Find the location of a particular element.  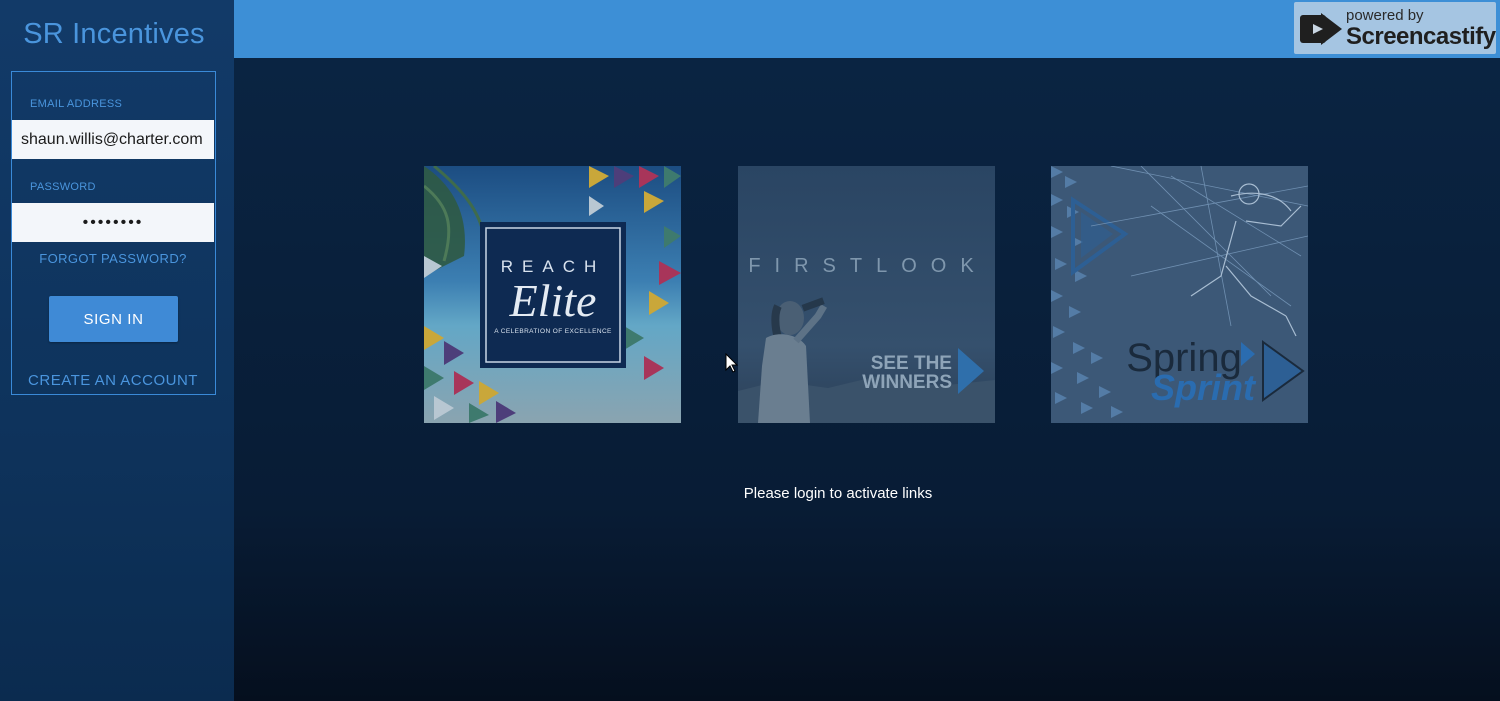

password-label: PASSWORD is located at coordinates (63, 187).